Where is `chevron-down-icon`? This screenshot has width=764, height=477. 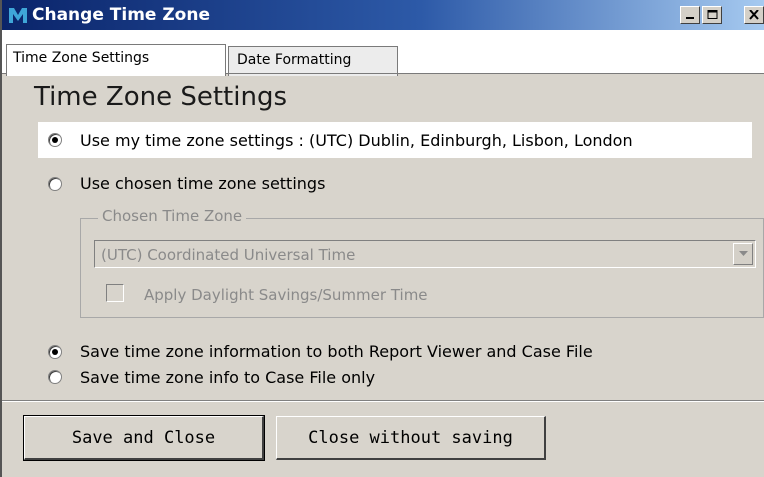 chevron-down-icon is located at coordinates (743, 253).